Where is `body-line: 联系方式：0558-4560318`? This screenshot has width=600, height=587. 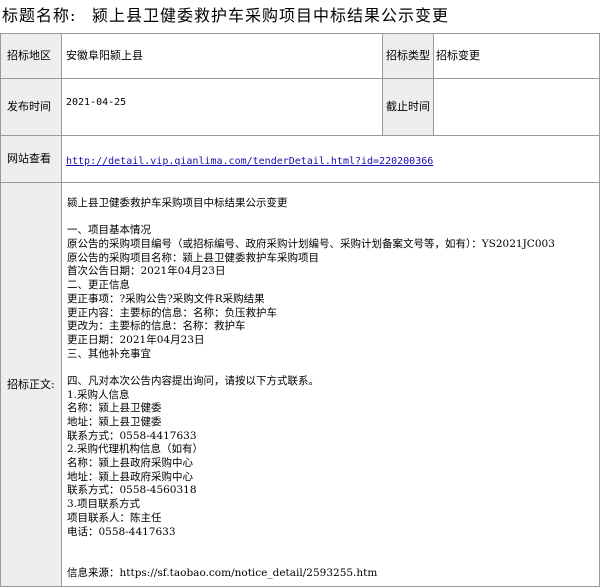 body-line: 联系方式：0558-4560318 is located at coordinates (132, 490).